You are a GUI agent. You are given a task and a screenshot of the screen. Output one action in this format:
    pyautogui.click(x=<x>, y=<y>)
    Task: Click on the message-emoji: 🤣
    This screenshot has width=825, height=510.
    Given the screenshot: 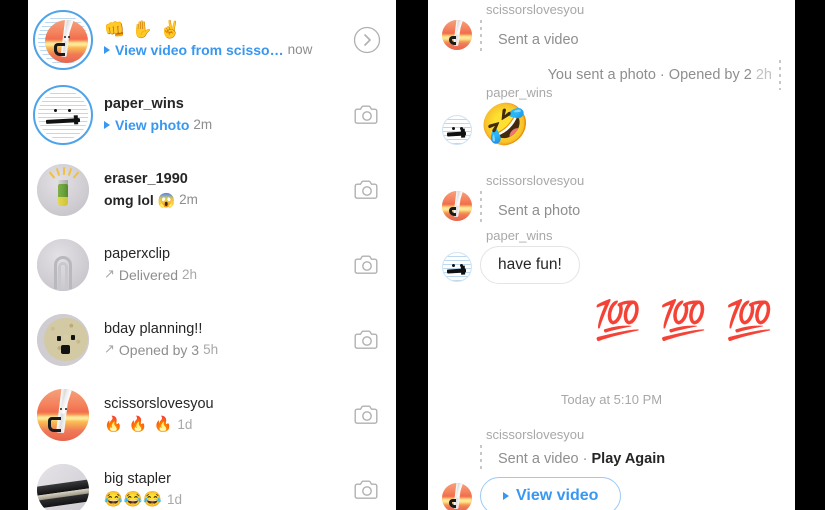 What is the action you would take?
    pyautogui.click(x=505, y=125)
    